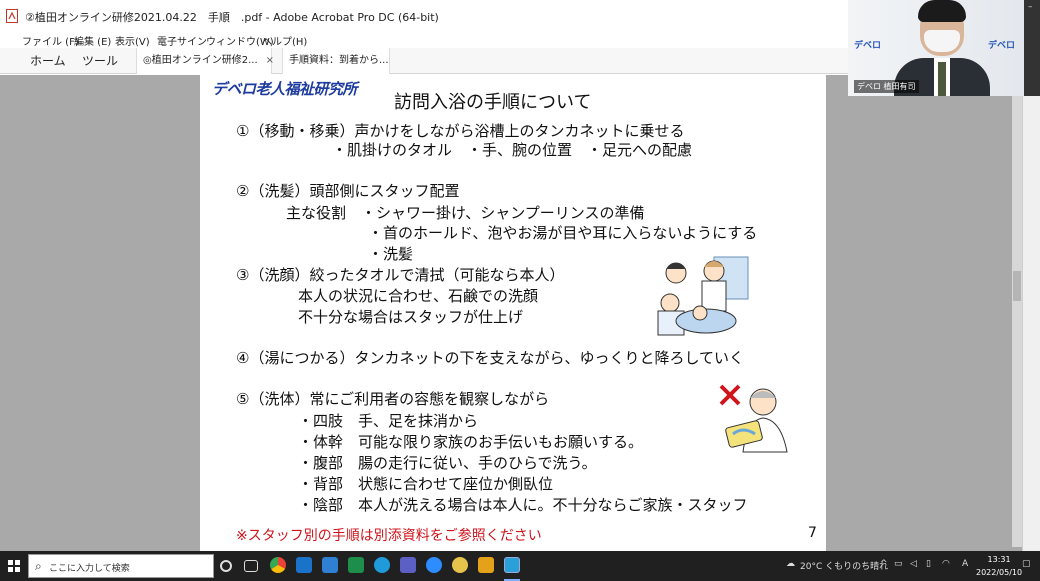 Image resolution: width=1040 pixels, height=581 pixels. What do you see at coordinates (999, 572) in the screenshot?
I see `clock-date: 2022/05/10` at bounding box center [999, 572].